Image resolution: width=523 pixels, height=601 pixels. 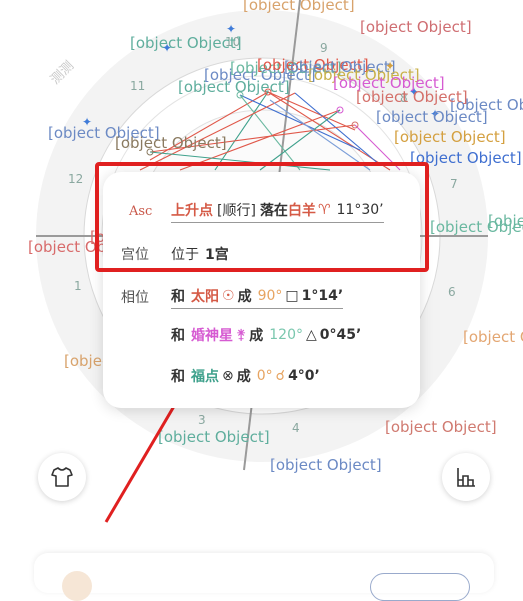 What do you see at coordinates (296, 428) in the screenshot?
I see `house-number: 4` at bounding box center [296, 428].